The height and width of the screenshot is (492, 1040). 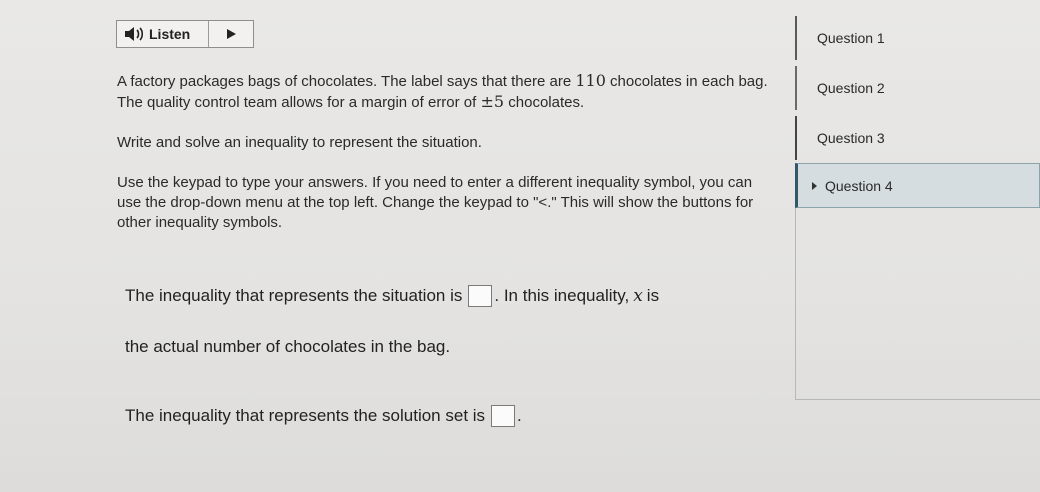 I want to click on variable-x: x, so click(x=638, y=296).